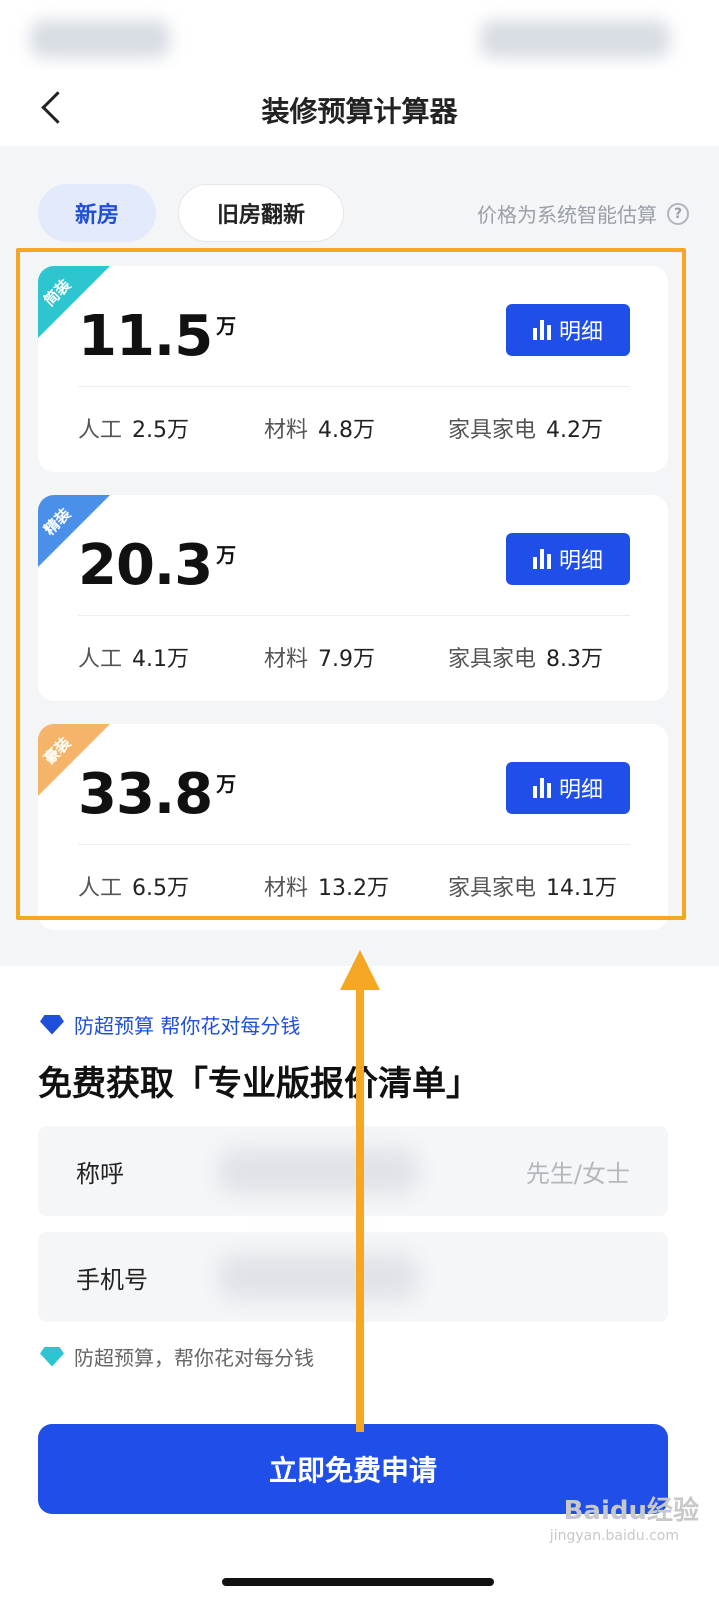 The width and height of the screenshot is (719, 1600). What do you see at coordinates (318, 1171) in the screenshot?
I see `name-input-blurred` at bounding box center [318, 1171].